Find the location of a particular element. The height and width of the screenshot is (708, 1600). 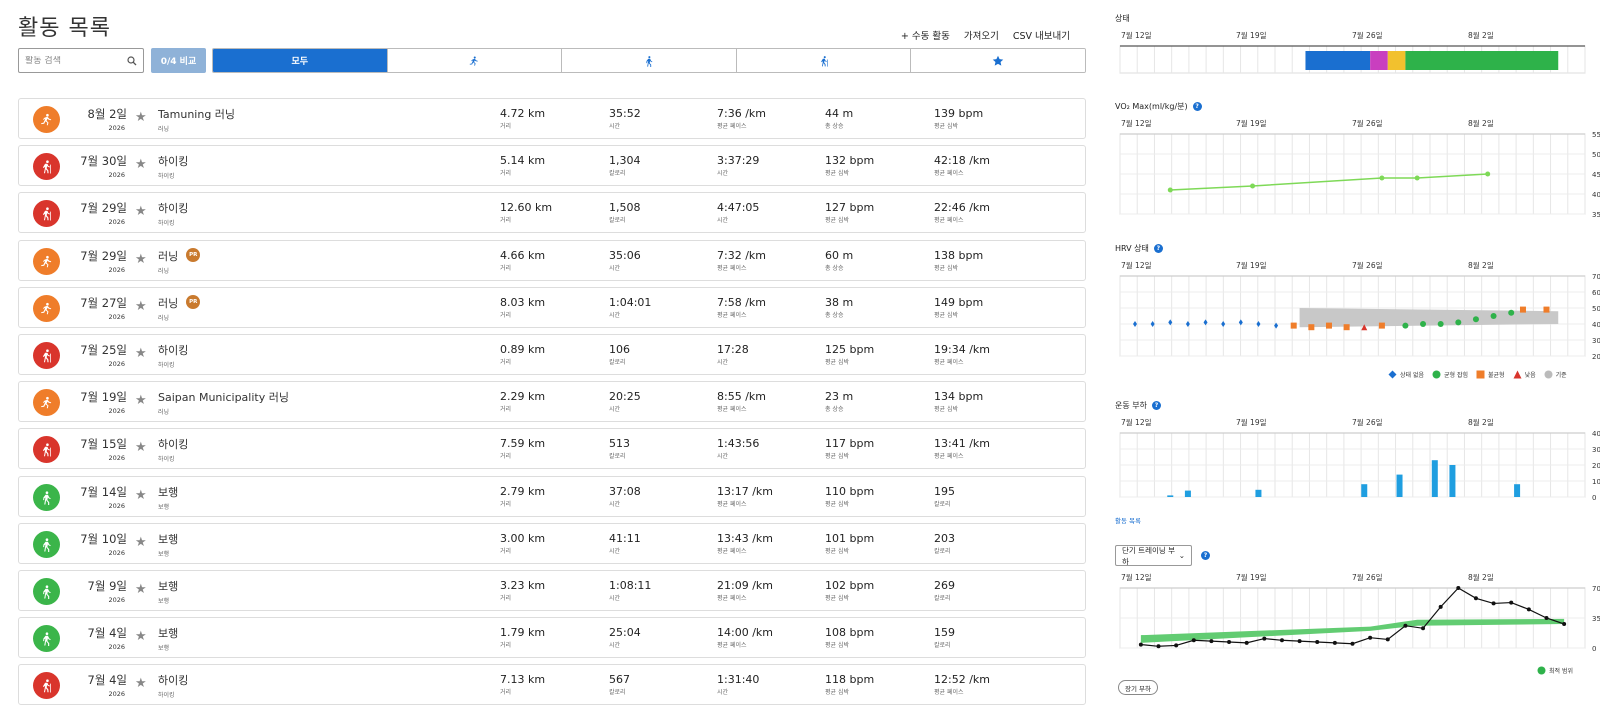

tab-star is located at coordinates (998, 60).